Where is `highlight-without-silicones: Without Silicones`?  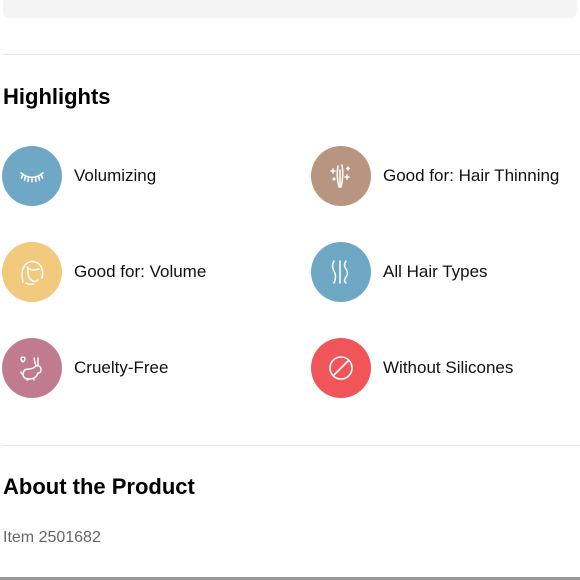 highlight-without-silicones: Without Silicones is located at coordinates (412, 368).